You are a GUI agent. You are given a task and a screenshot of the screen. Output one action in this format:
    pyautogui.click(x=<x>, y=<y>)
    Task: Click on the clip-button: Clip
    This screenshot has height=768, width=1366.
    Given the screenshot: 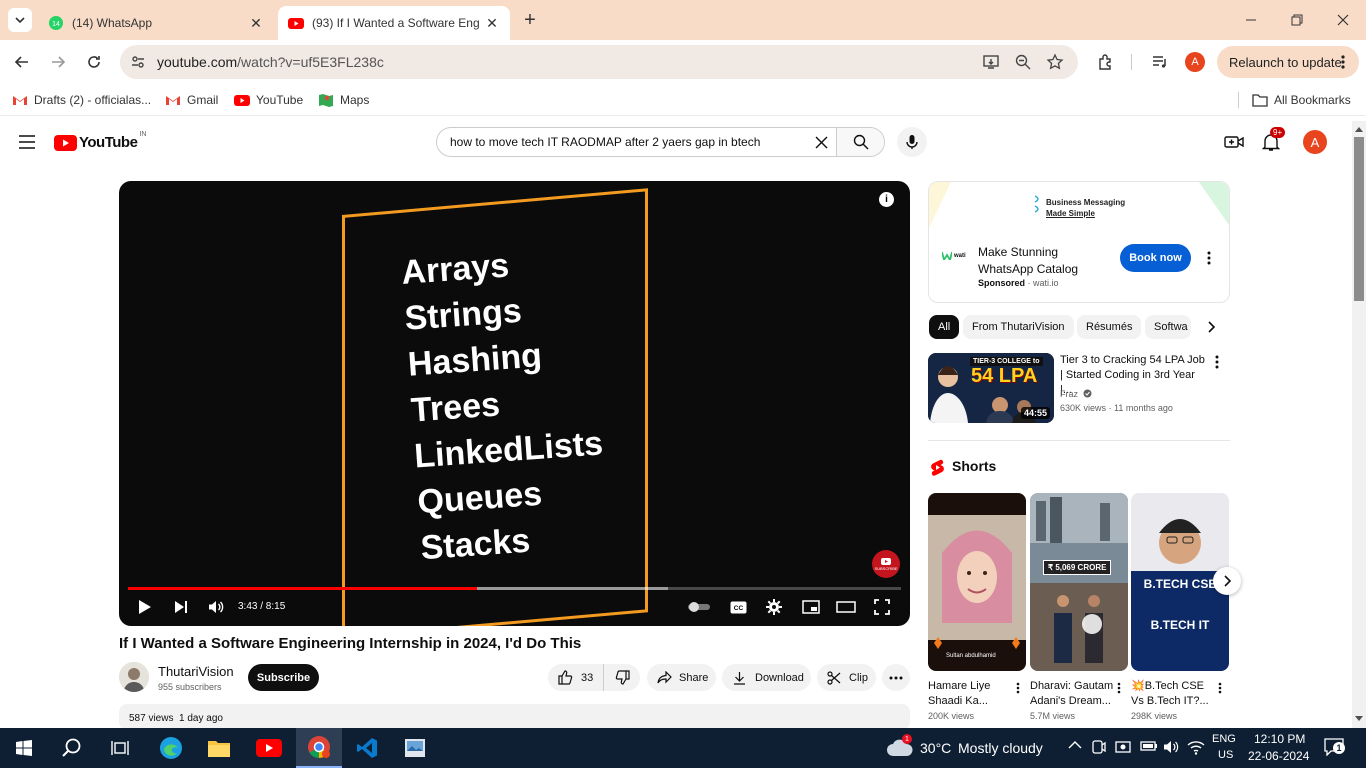 What is the action you would take?
    pyautogui.click(x=846, y=677)
    